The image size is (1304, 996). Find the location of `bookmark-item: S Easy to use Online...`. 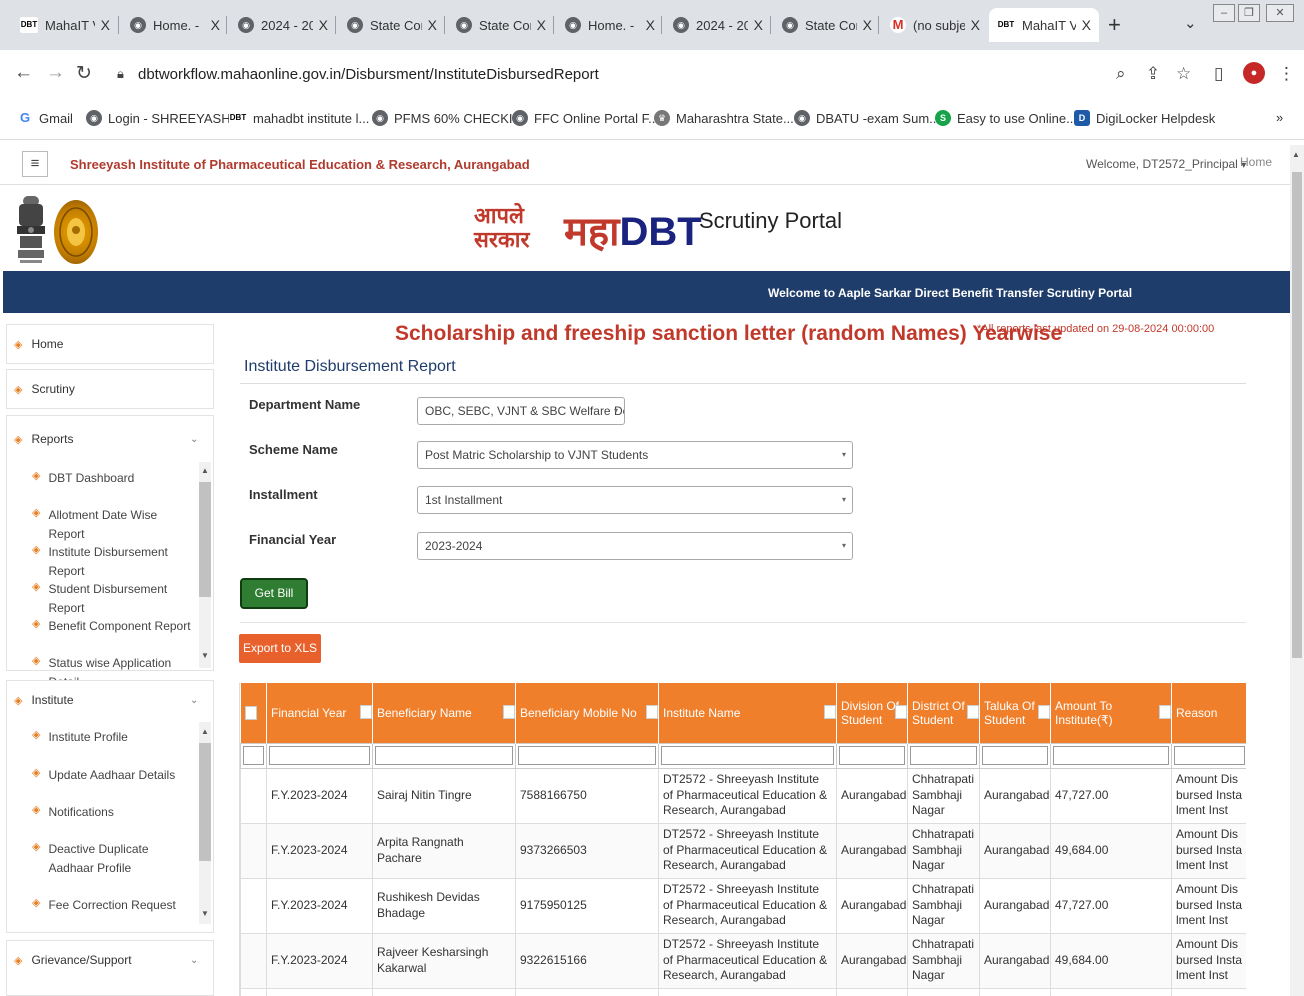

bookmark-item: S Easy to use Online... is located at coordinates (1006, 118).